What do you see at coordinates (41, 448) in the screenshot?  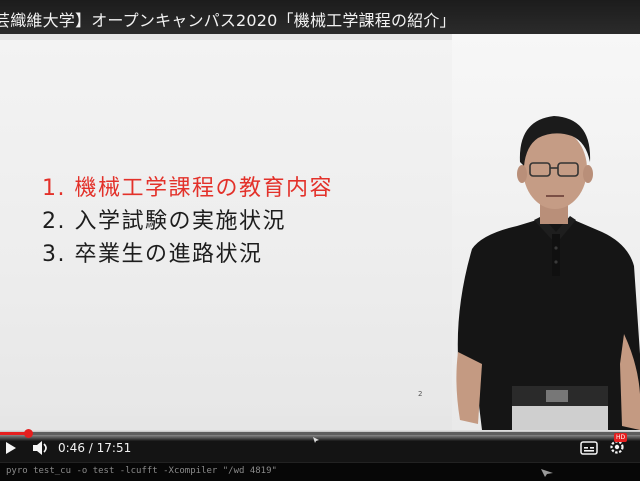 I see `volume-icon` at bounding box center [41, 448].